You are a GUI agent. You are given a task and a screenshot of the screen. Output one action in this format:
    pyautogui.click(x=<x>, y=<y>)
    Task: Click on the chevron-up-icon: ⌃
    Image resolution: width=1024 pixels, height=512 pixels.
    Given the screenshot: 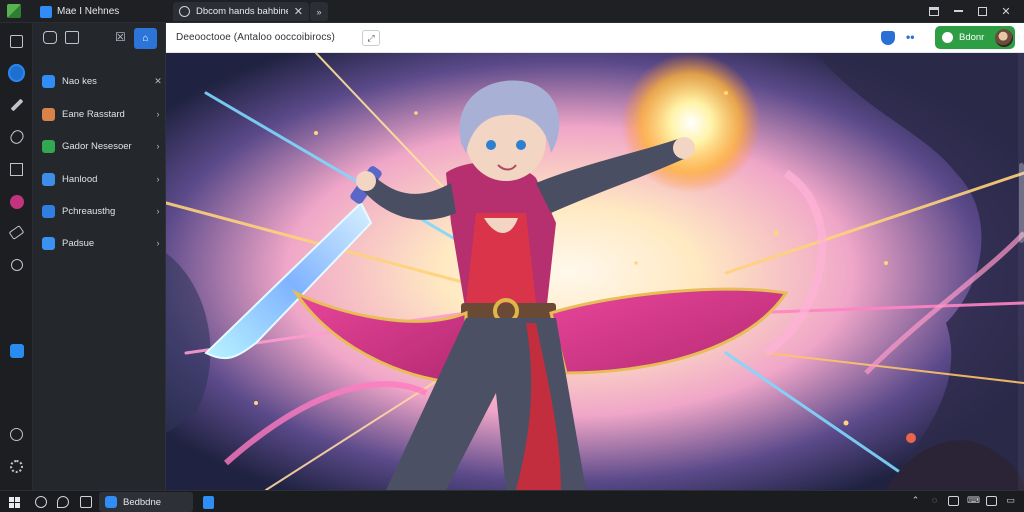 What is the action you would take?
    pyautogui.click(x=915, y=500)
    